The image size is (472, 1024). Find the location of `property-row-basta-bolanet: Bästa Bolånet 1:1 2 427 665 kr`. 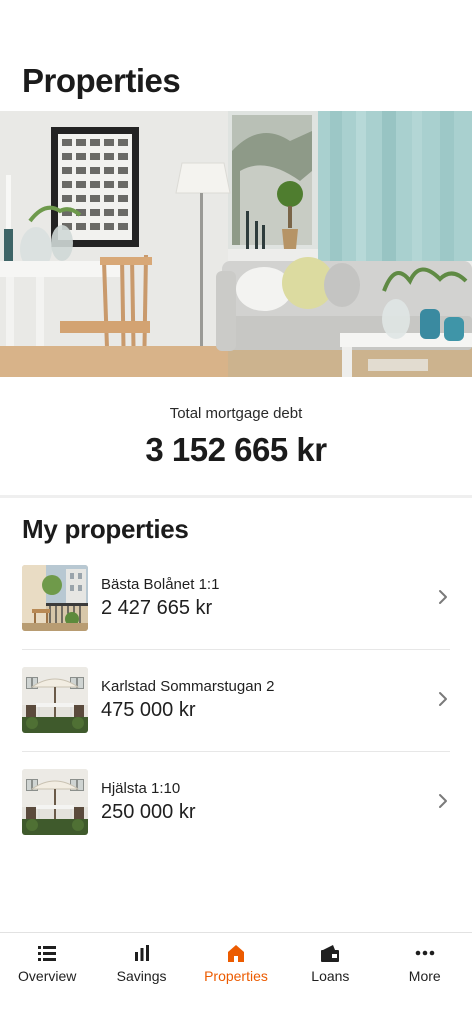

property-row-basta-bolanet: Bästa Bolånet 1:1 2 427 665 kr is located at coordinates (236, 598).